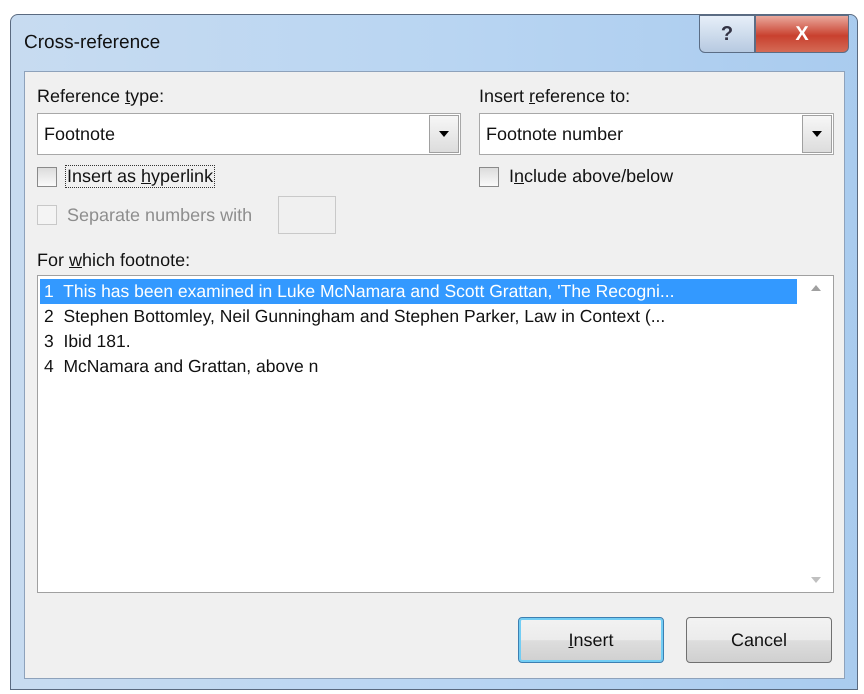  Describe the element at coordinates (101, 96) in the screenshot. I see `field-label: Reference type:` at that location.